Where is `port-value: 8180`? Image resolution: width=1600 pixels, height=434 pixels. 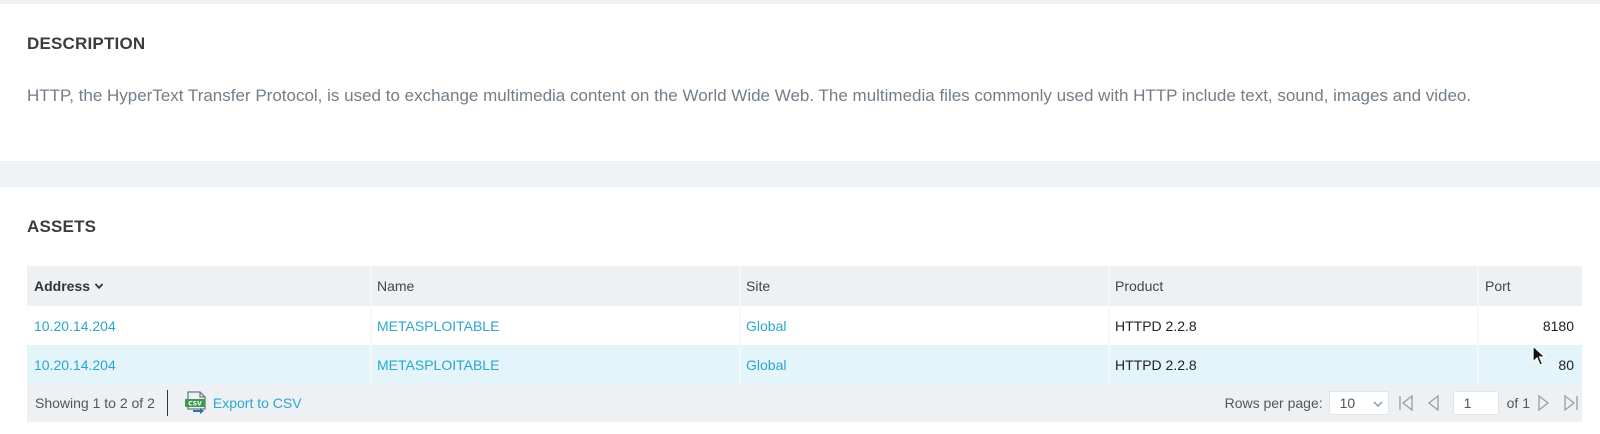 port-value: 8180 is located at coordinates (1558, 325).